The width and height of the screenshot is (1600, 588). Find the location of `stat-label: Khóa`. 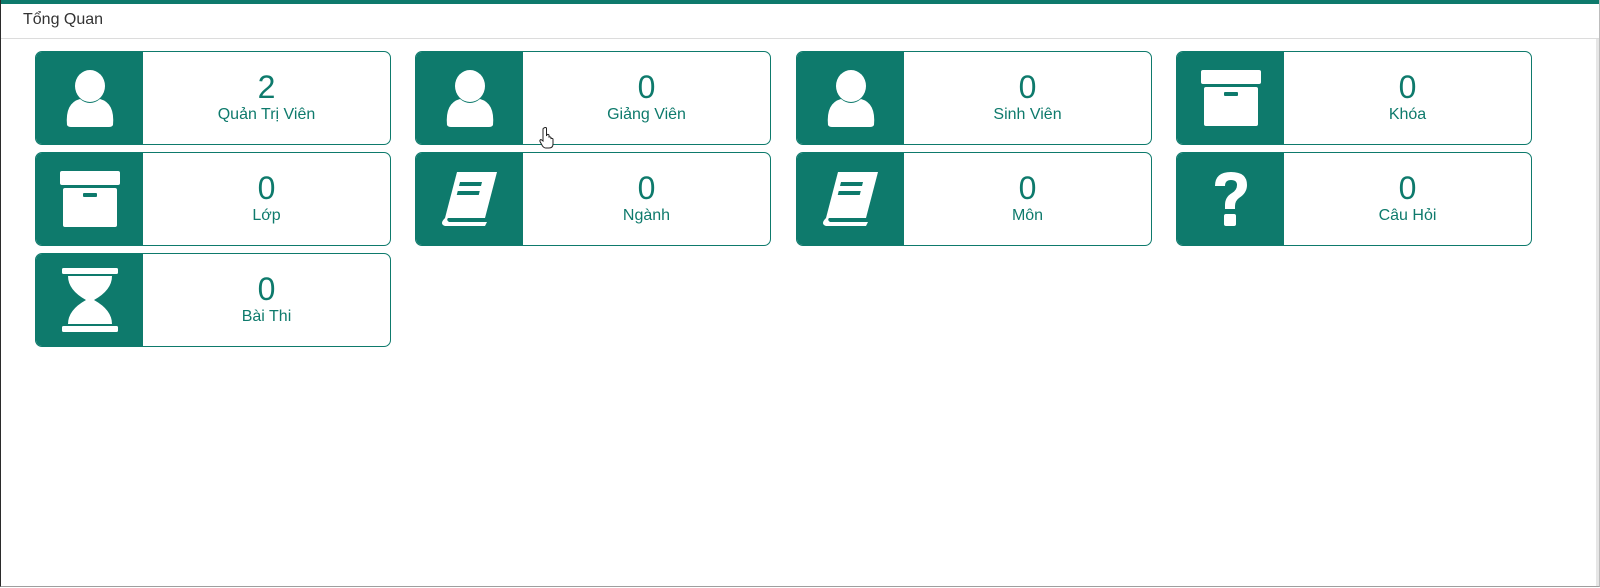

stat-label: Khóa is located at coordinates (1407, 114).